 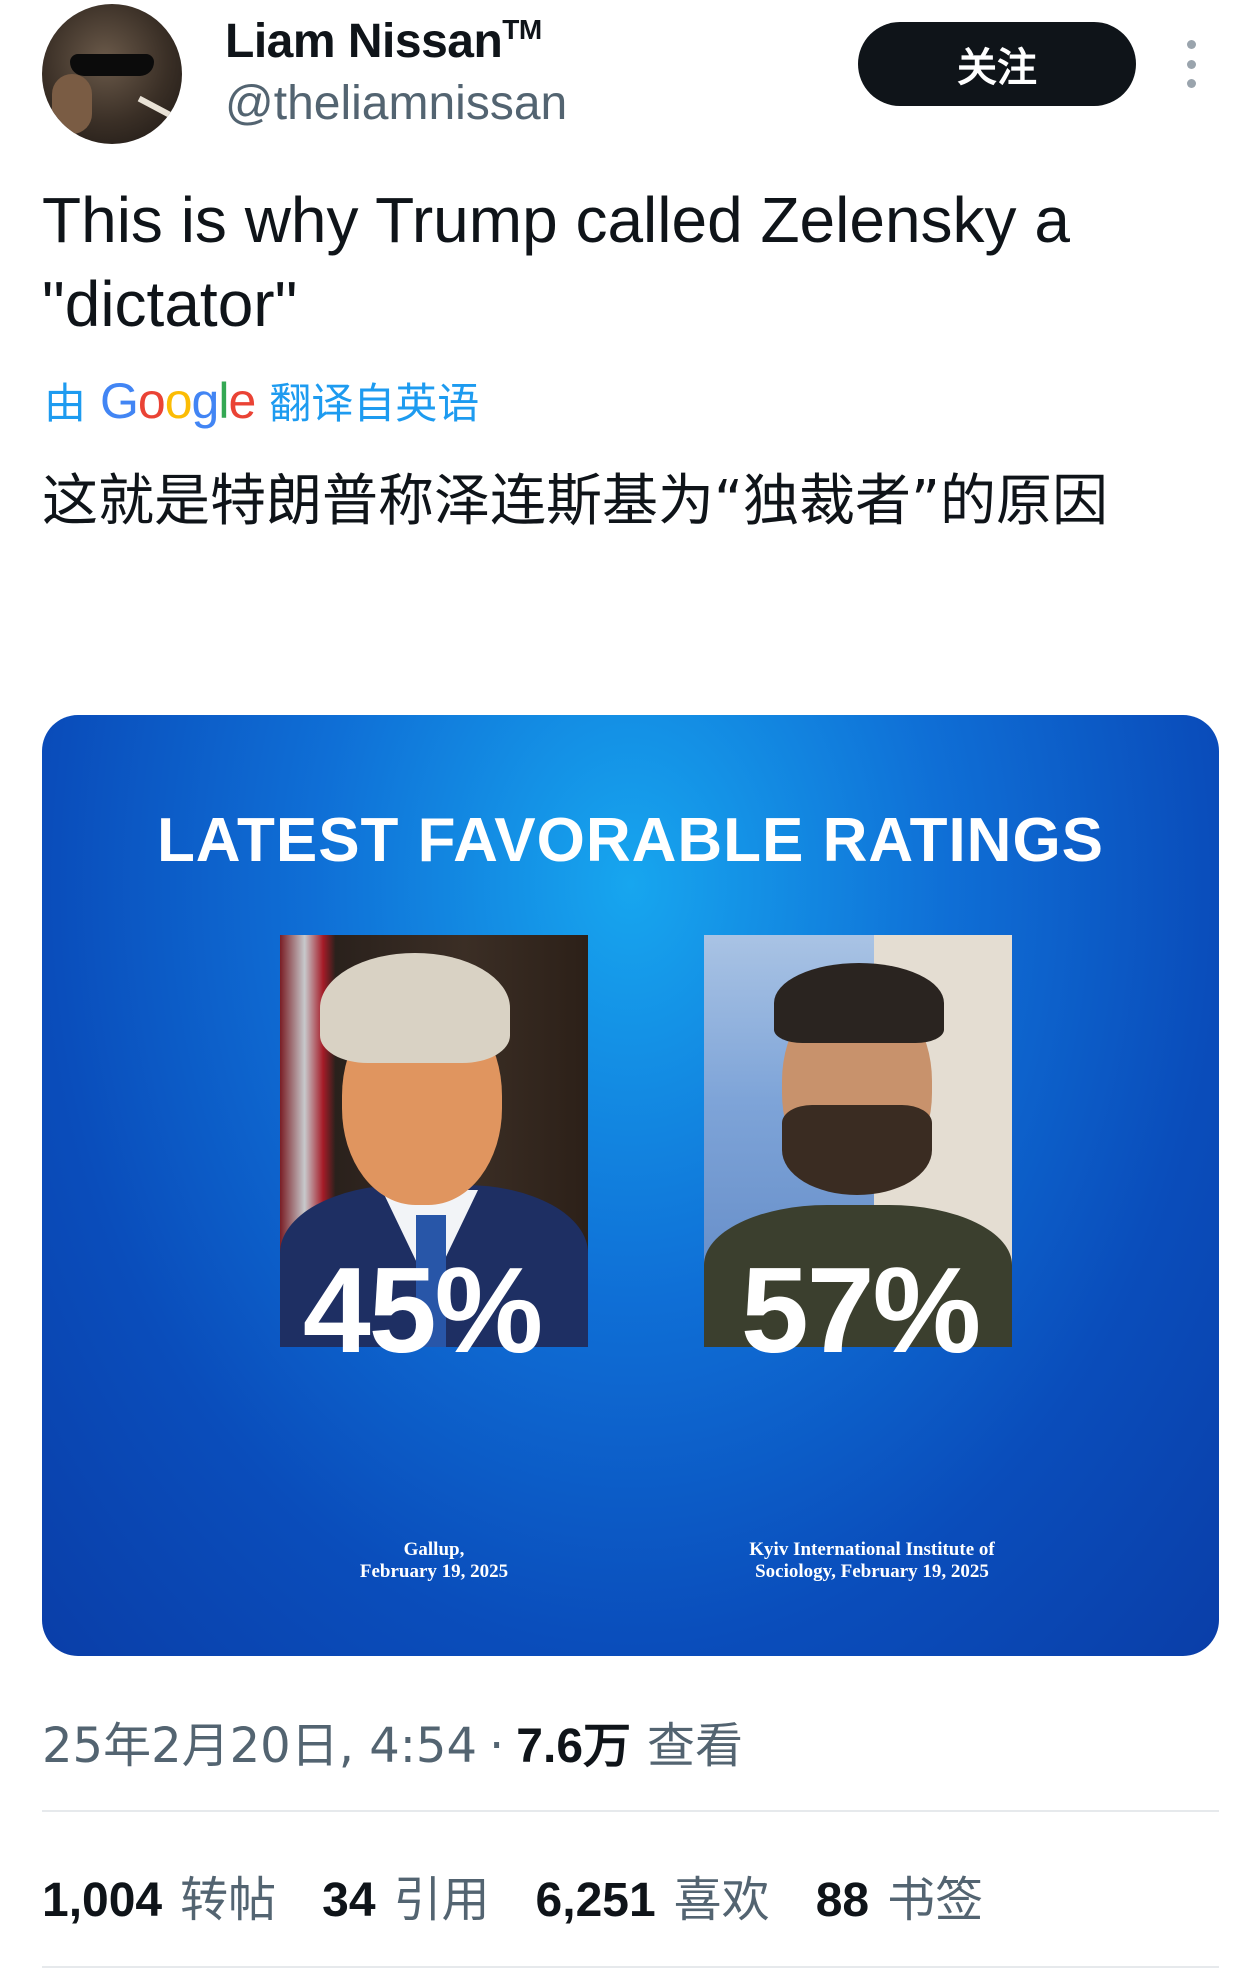 I want to click on author-name: Liam NissanTM, so click(x=383, y=41).